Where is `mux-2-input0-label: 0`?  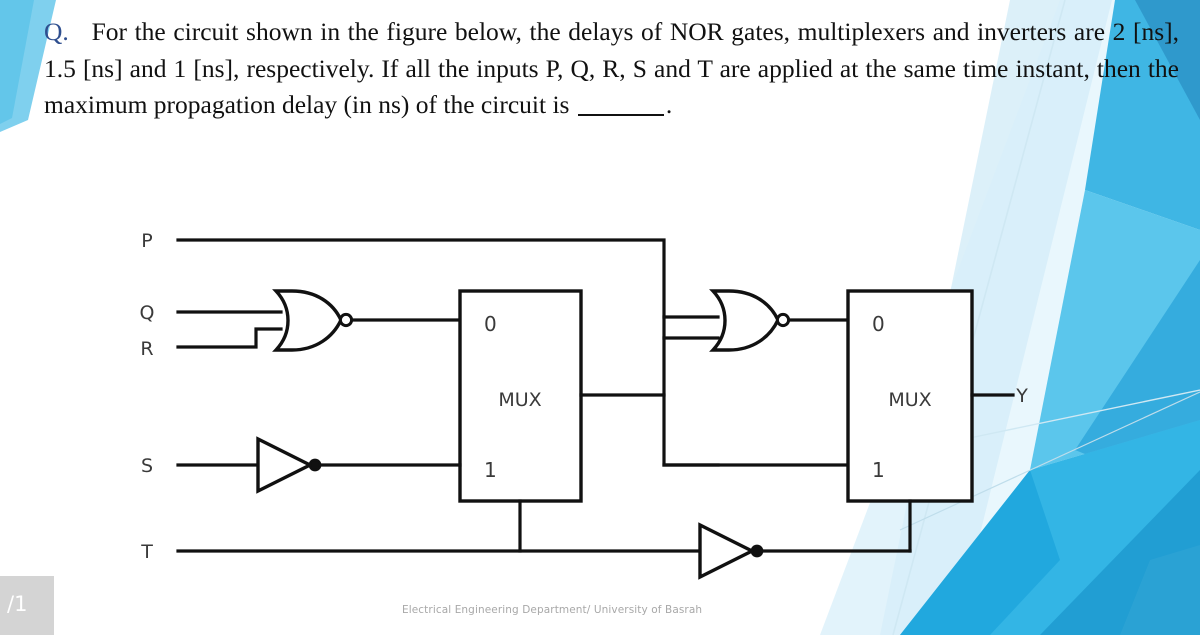 mux-2-input0-label: 0 is located at coordinates (878, 324).